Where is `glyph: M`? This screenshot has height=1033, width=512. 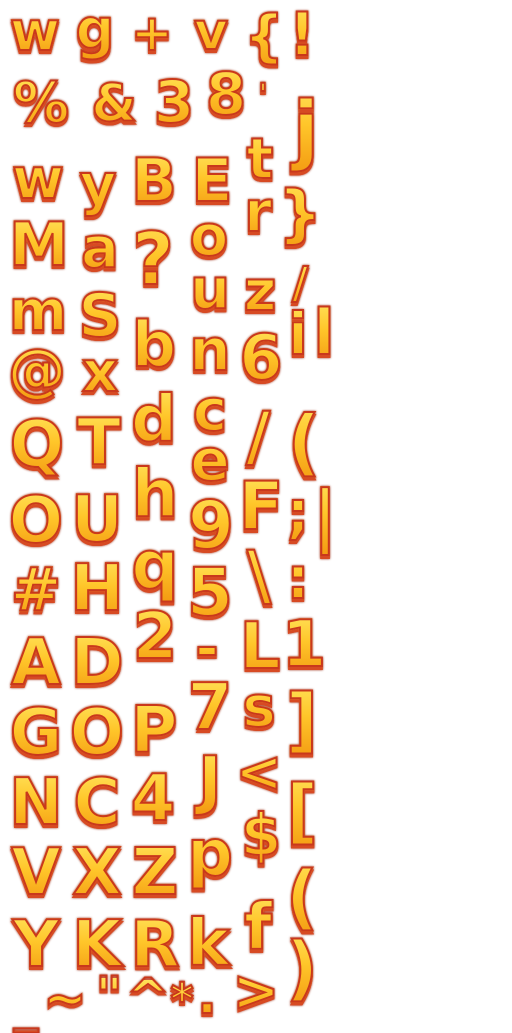 glyph: M is located at coordinates (39, 245).